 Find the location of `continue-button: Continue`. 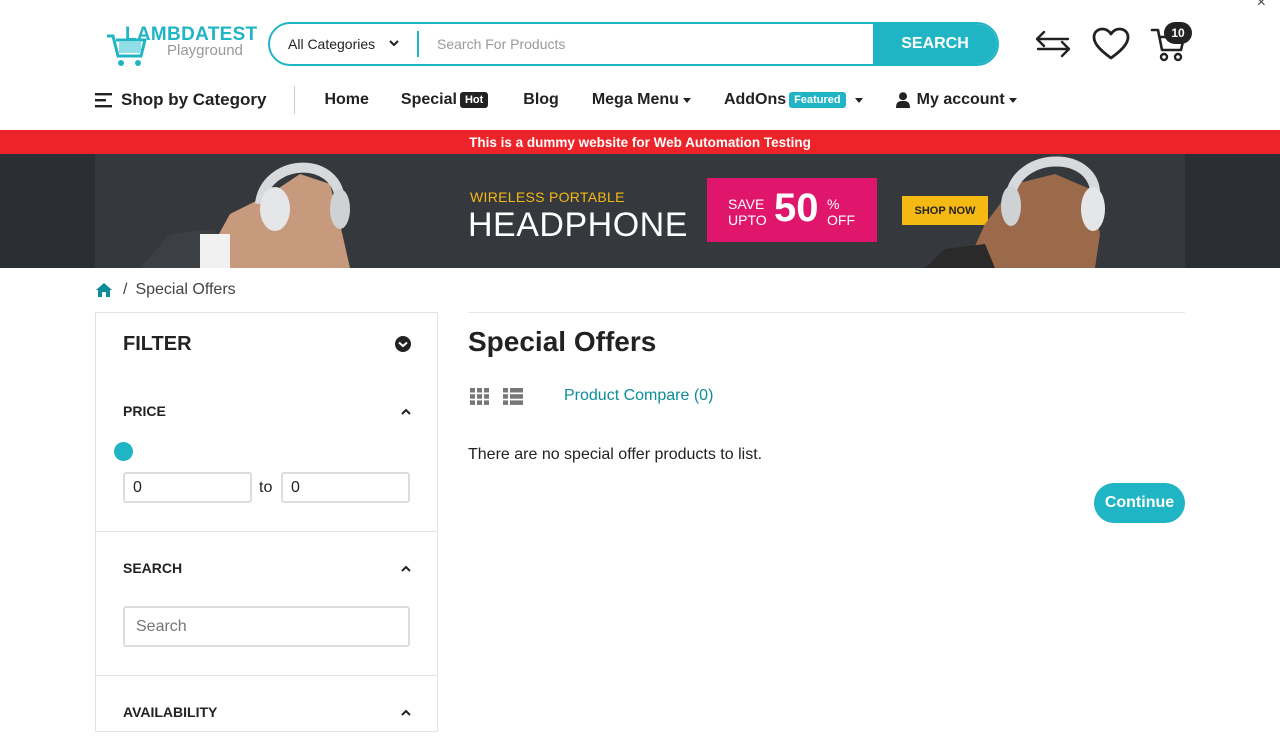

continue-button: Continue is located at coordinates (1139, 503).